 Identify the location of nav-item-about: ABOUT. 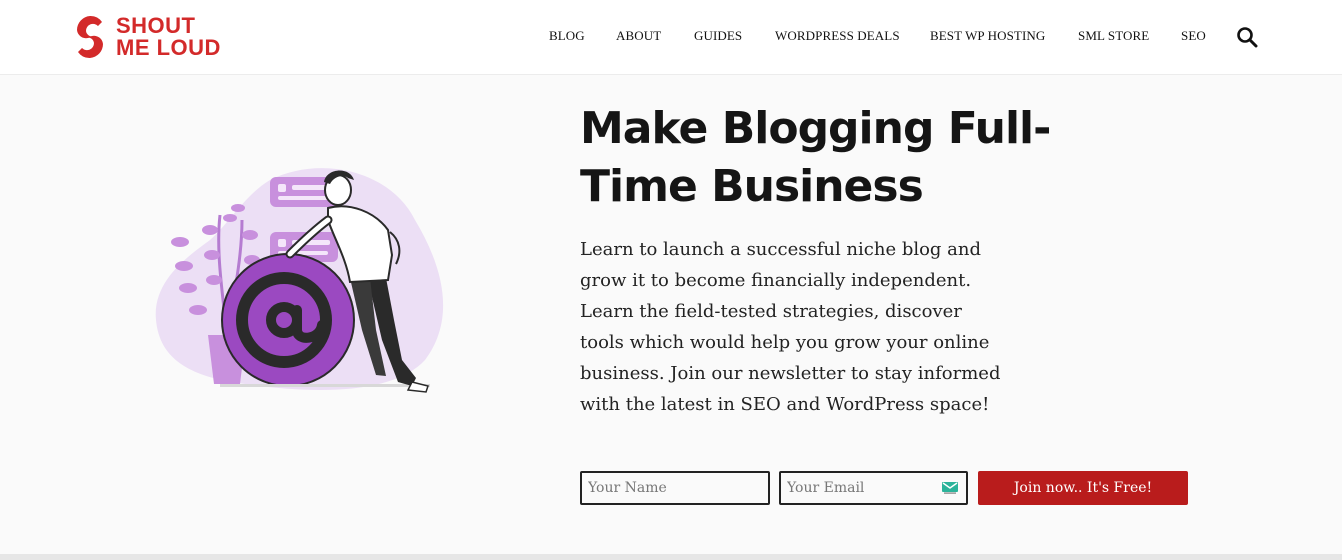
(638, 36).